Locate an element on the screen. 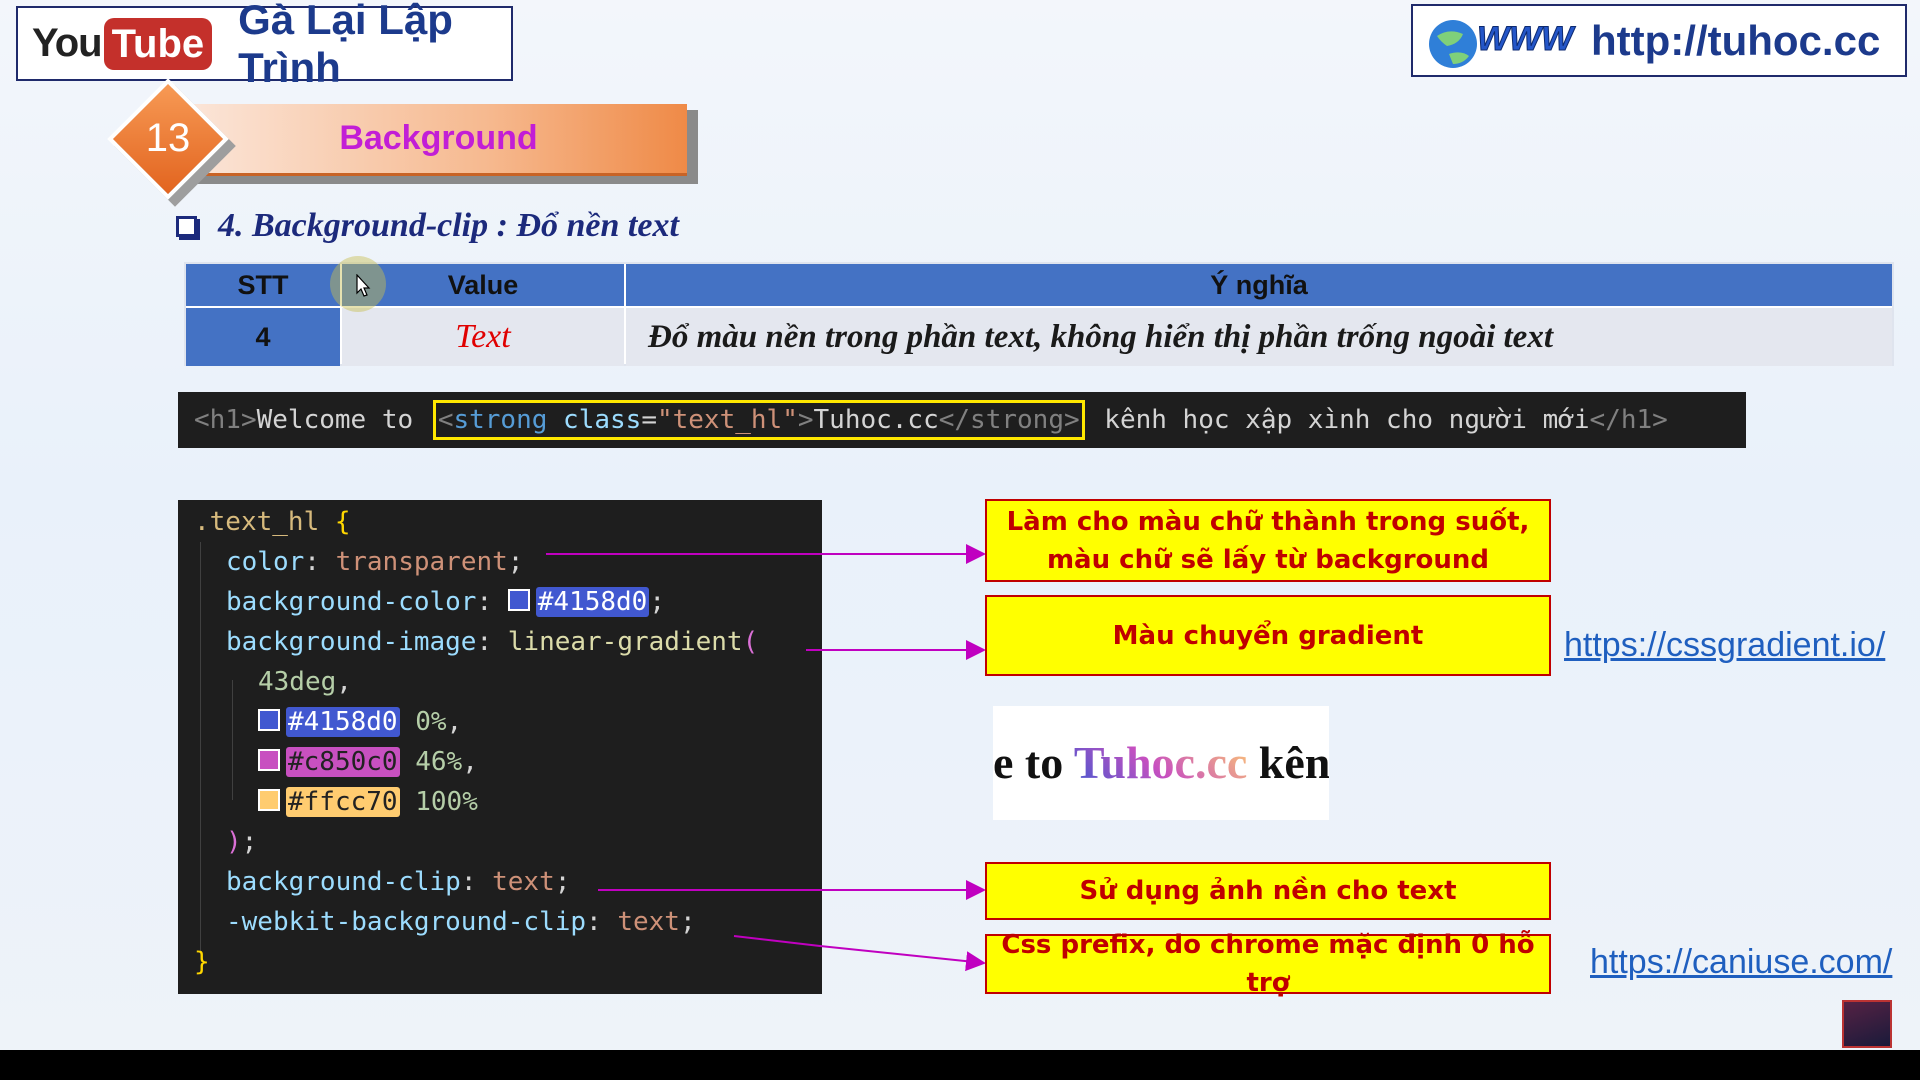 Image resolution: width=1920 pixels, height=1080 pixels. preview-gradient-text: Tuhoc.cc is located at coordinates (1160, 762).